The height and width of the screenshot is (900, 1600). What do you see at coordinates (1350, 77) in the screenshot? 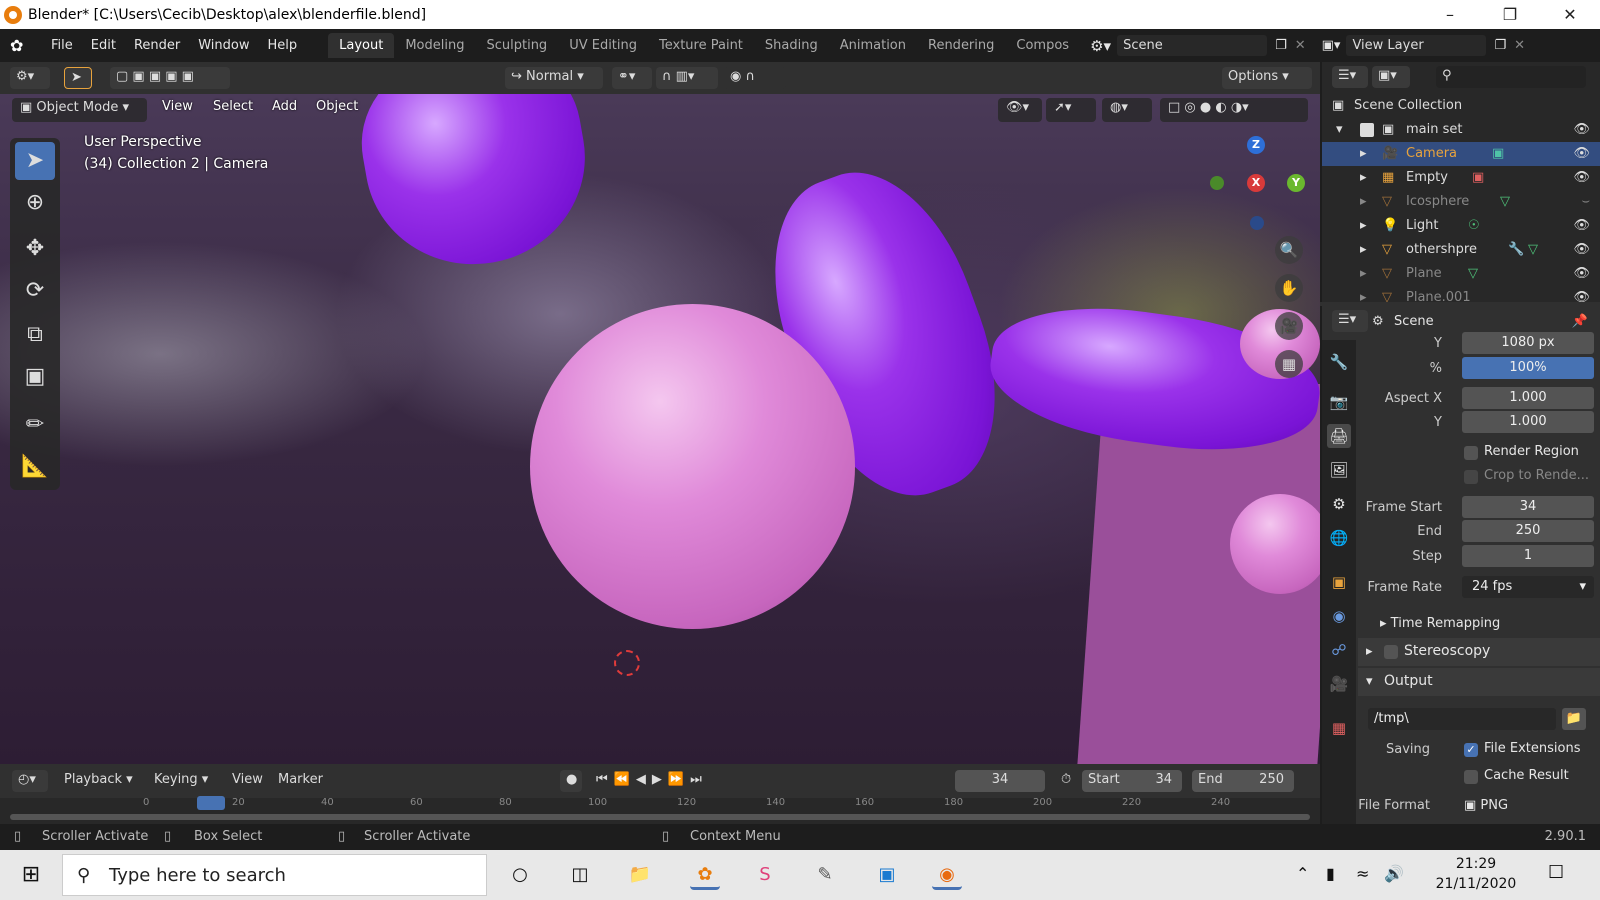
I see `outliner-editor-type-icon: ☰▾` at bounding box center [1350, 77].